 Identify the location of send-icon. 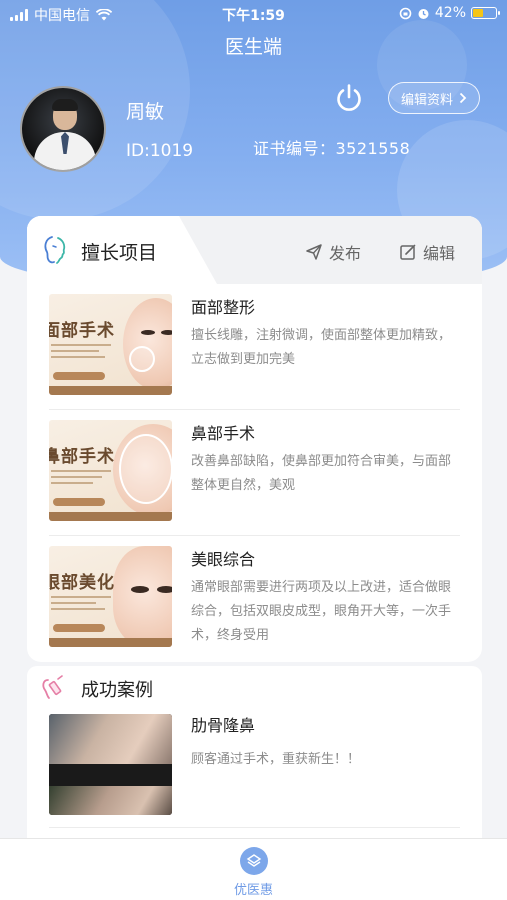
(314, 252).